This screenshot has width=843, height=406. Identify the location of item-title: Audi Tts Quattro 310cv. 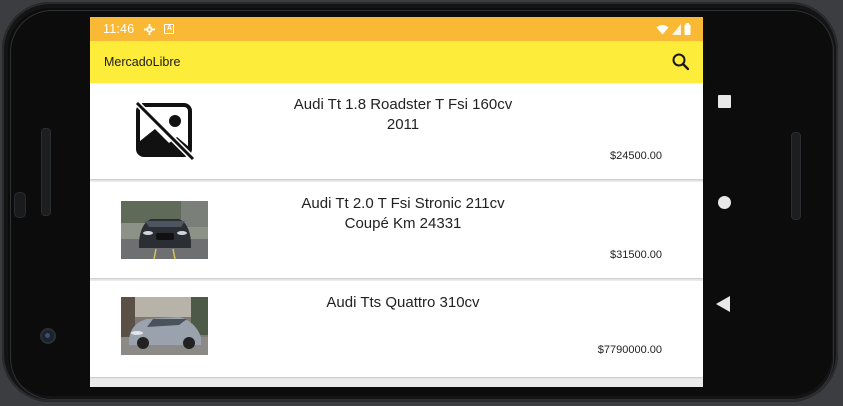
(403, 302).